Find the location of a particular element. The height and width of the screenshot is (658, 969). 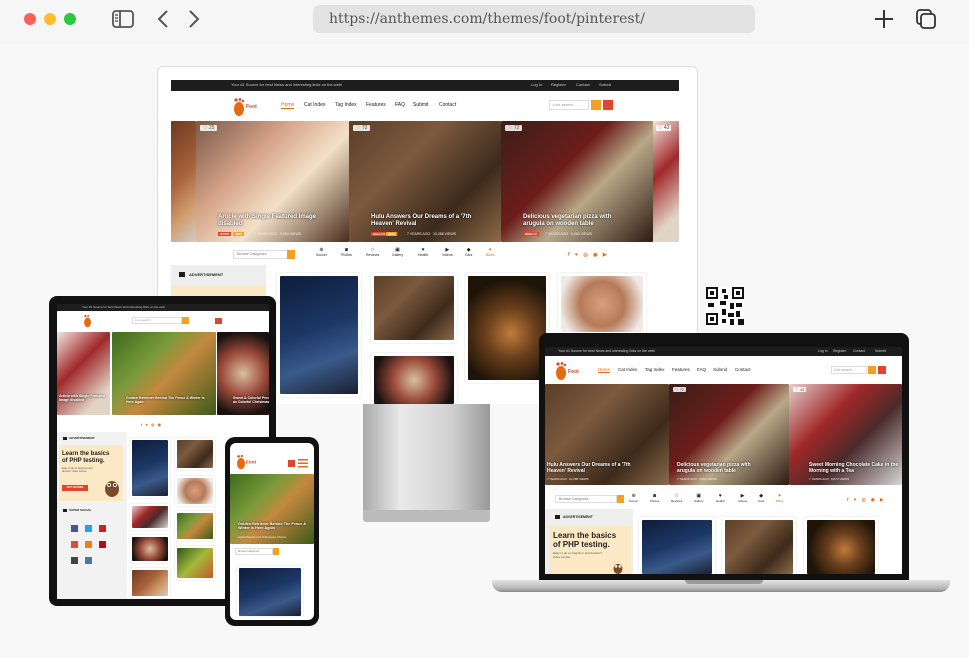

nav-faq: FAQ is located at coordinates (701, 369).